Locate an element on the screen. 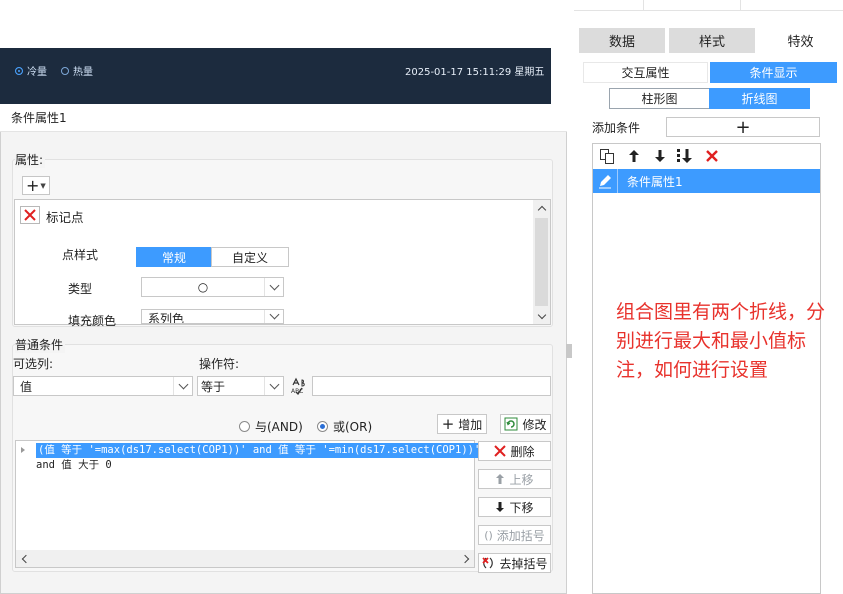 The height and width of the screenshot is (594, 843). operator-value: 等于 is located at coordinates (213, 386).